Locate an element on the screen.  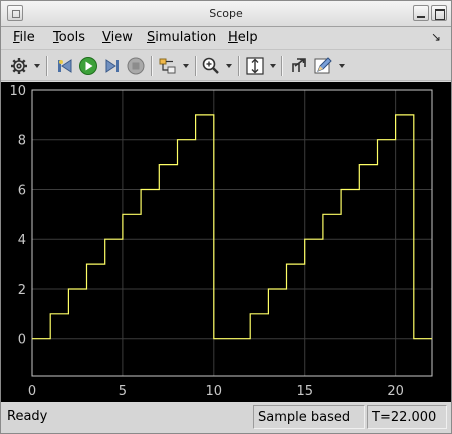
highlight-block-icon is located at coordinates (299, 66).